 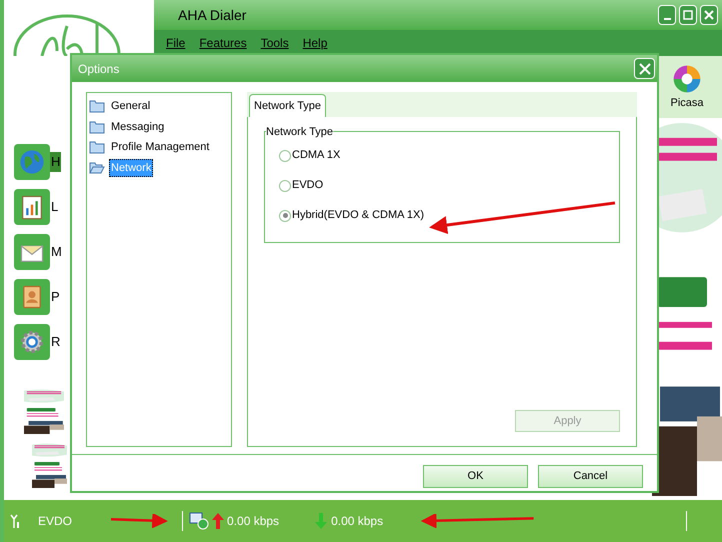 I want to click on address-book-icon, so click(x=32, y=297).